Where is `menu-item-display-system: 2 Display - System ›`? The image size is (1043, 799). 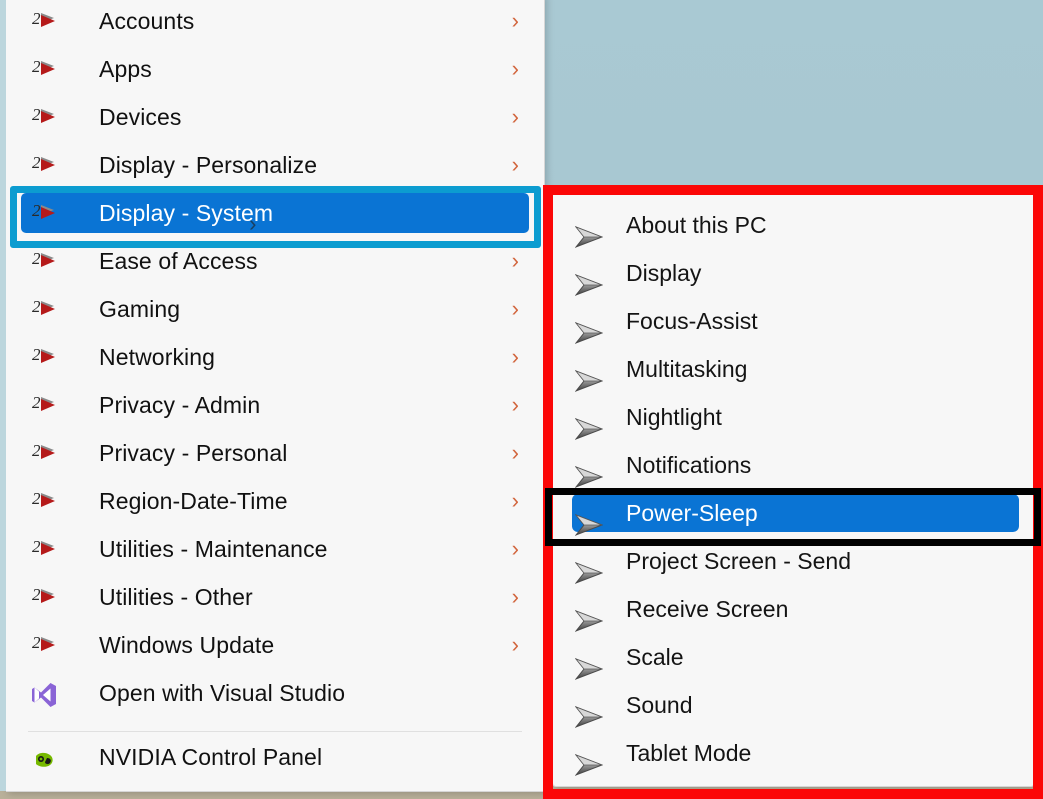 menu-item-display-system: 2 Display - System › is located at coordinates (275, 213).